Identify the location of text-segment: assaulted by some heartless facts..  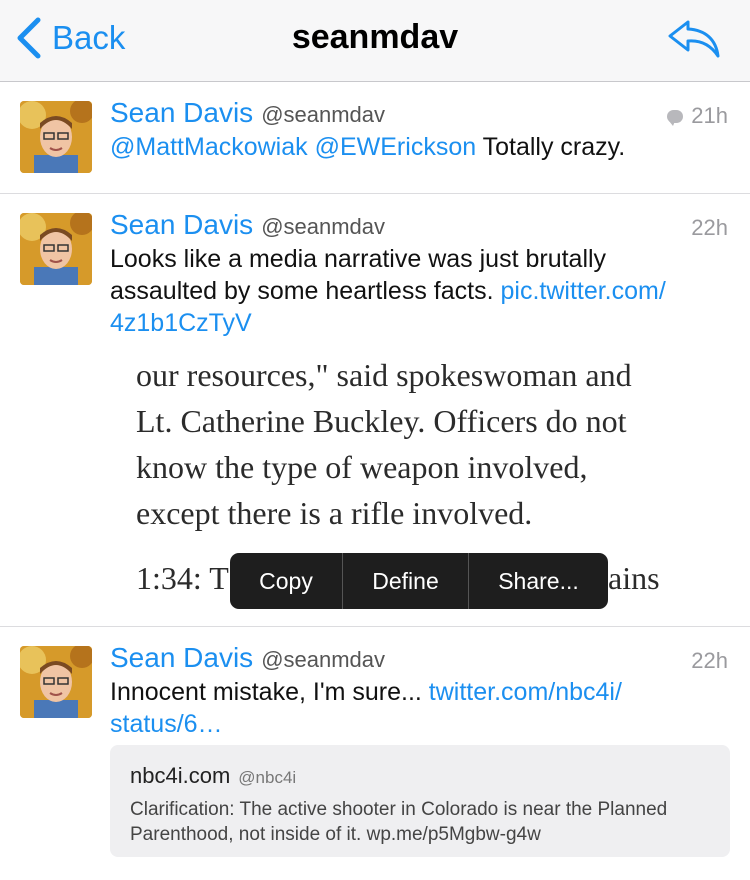
(302, 291).